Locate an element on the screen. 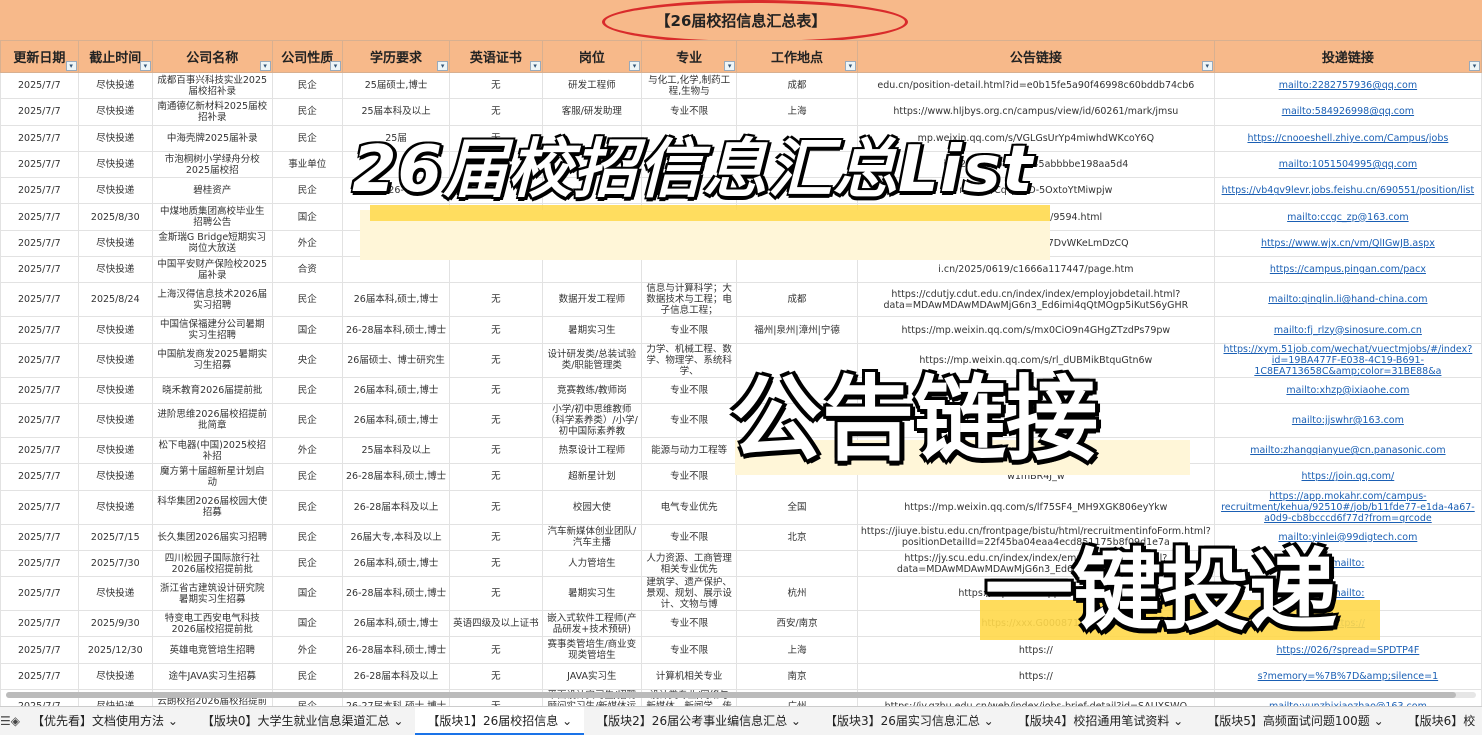 The width and height of the screenshot is (1482, 735). table-cell: i.cn/2025/0619/c1666a117447/page.htm is located at coordinates (1035, 270).